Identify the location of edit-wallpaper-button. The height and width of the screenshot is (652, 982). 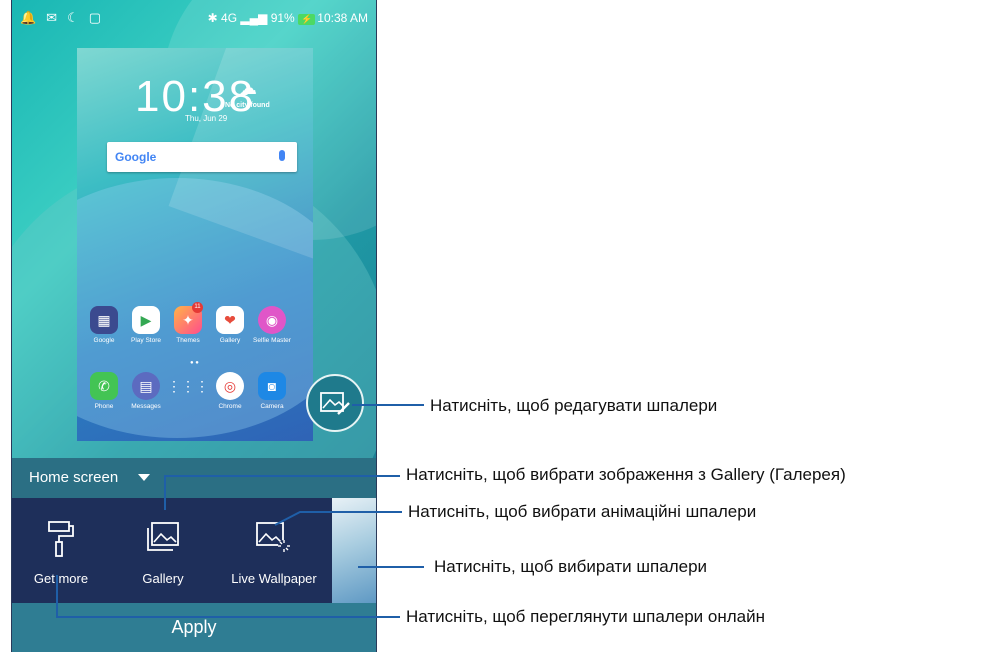
(335, 403).